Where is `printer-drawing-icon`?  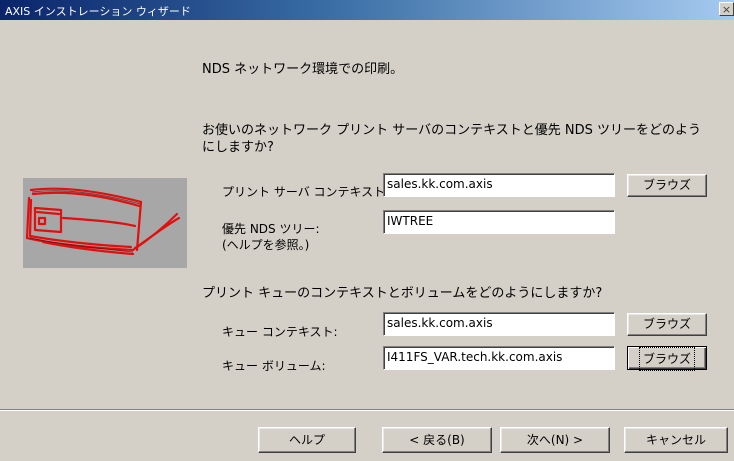 printer-drawing-icon is located at coordinates (103, 221).